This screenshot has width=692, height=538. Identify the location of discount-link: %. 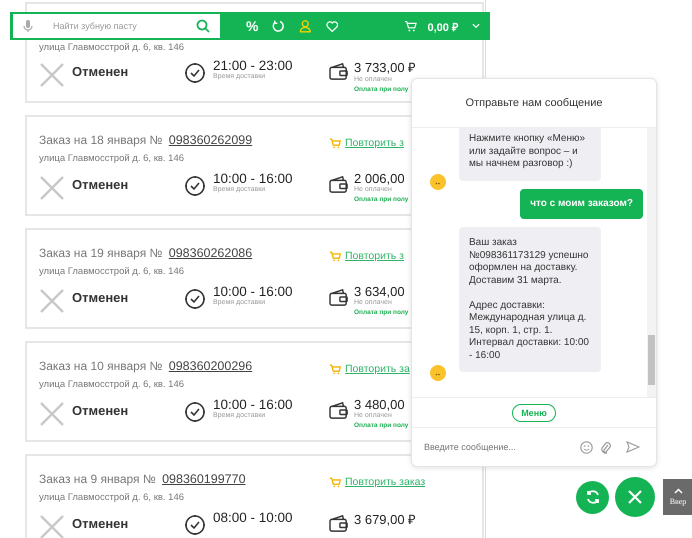
(252, 26).